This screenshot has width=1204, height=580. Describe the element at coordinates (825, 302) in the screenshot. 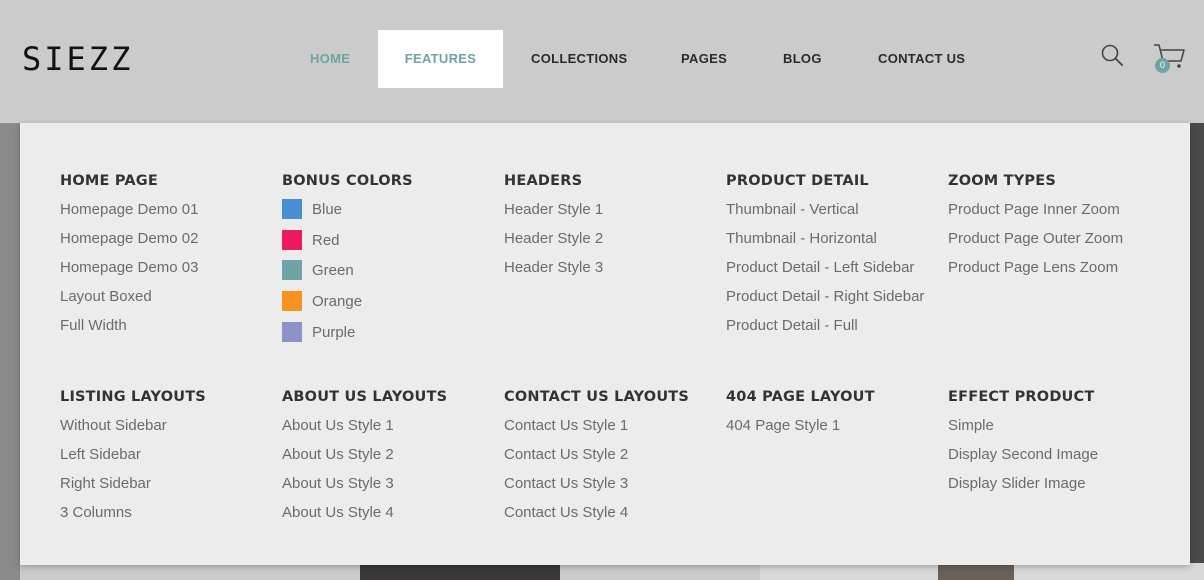

I see `menu-link: Product Detail - Right Sidebar` at that location.